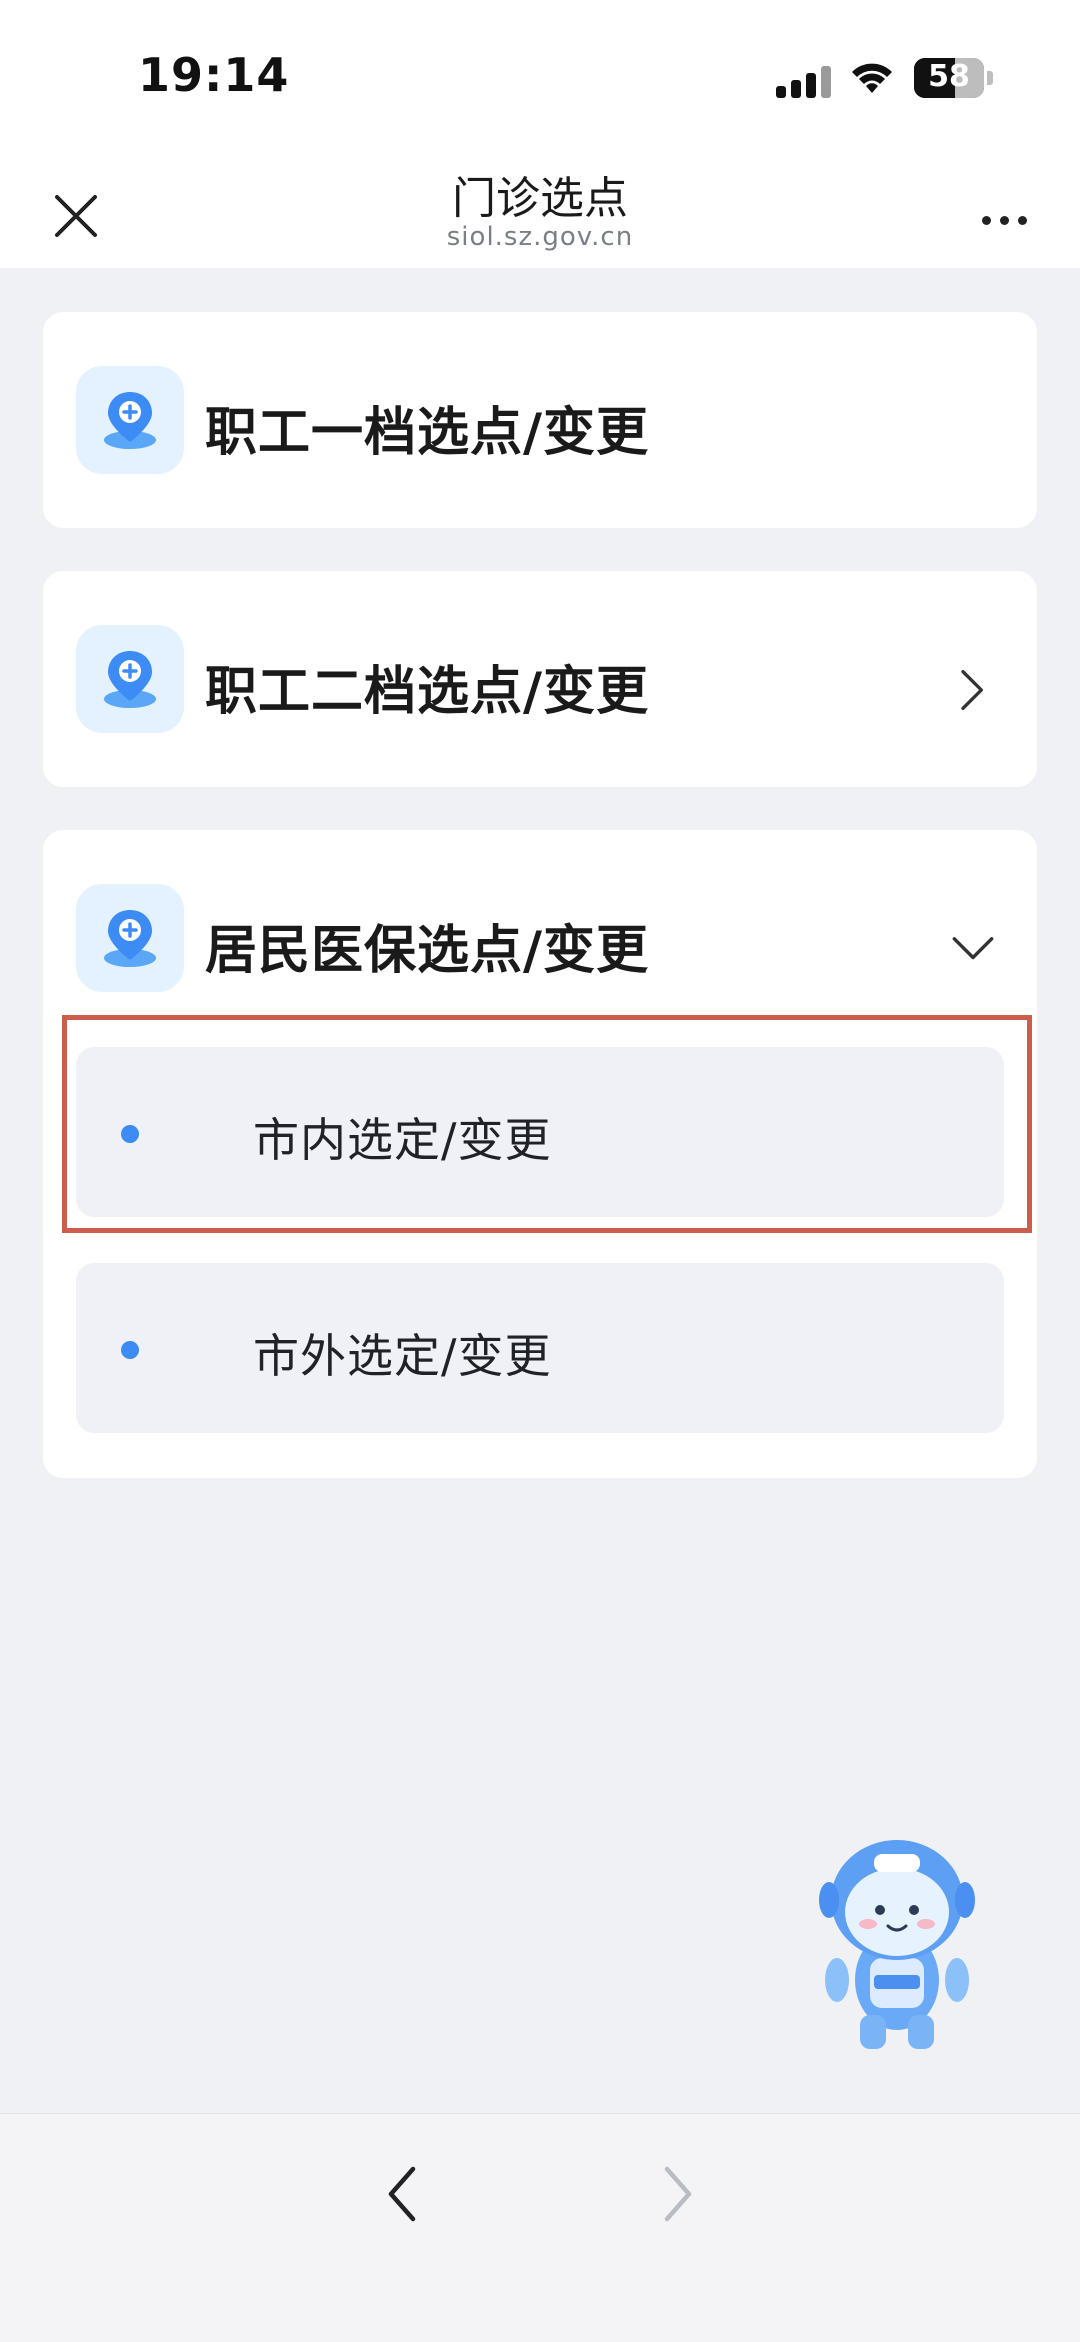 The width and height of the screenshot is (1080, 2342). I want to click on nav-header: 门诊选点 siol.sz.gov.cn, so click(540, 209).